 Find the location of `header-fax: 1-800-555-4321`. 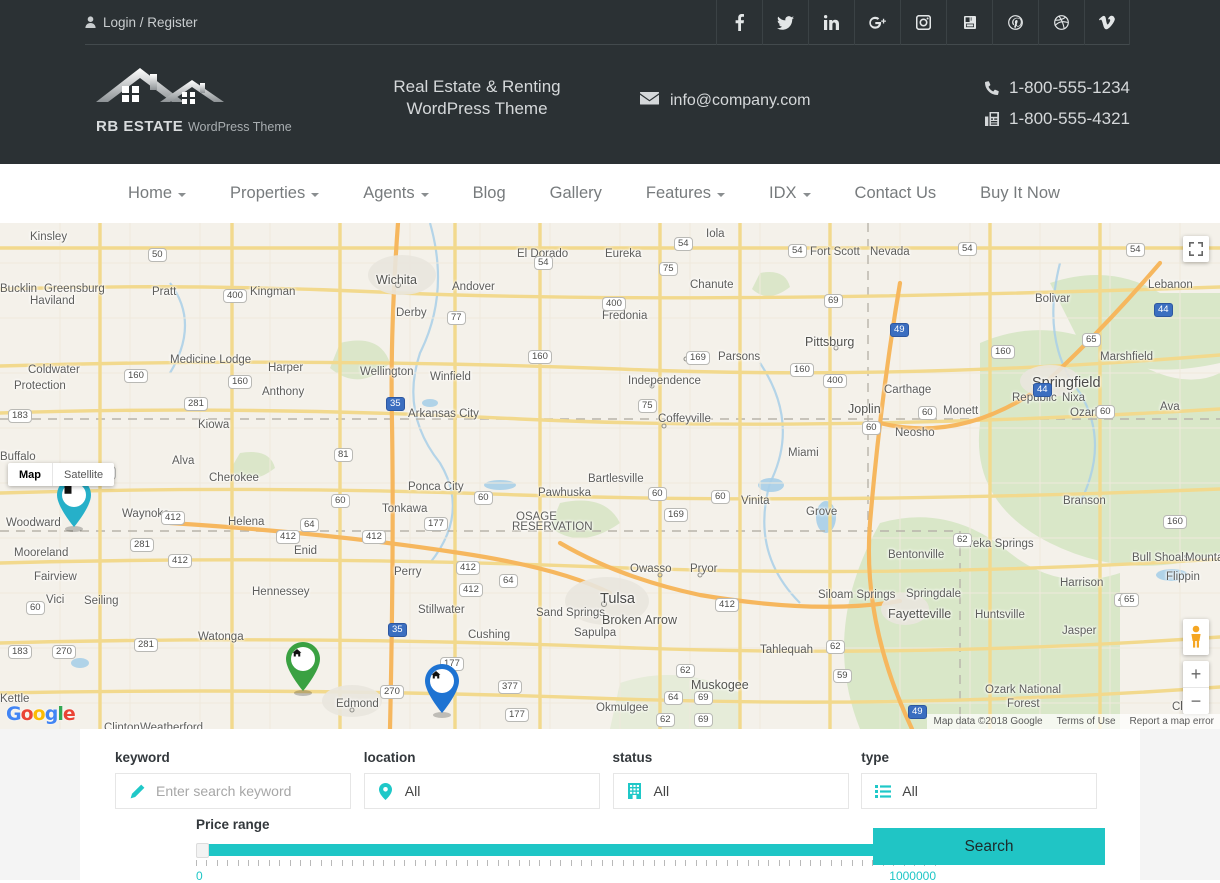

header-fax: 1-800-555-4321 is located at coordinates (1057, 118).